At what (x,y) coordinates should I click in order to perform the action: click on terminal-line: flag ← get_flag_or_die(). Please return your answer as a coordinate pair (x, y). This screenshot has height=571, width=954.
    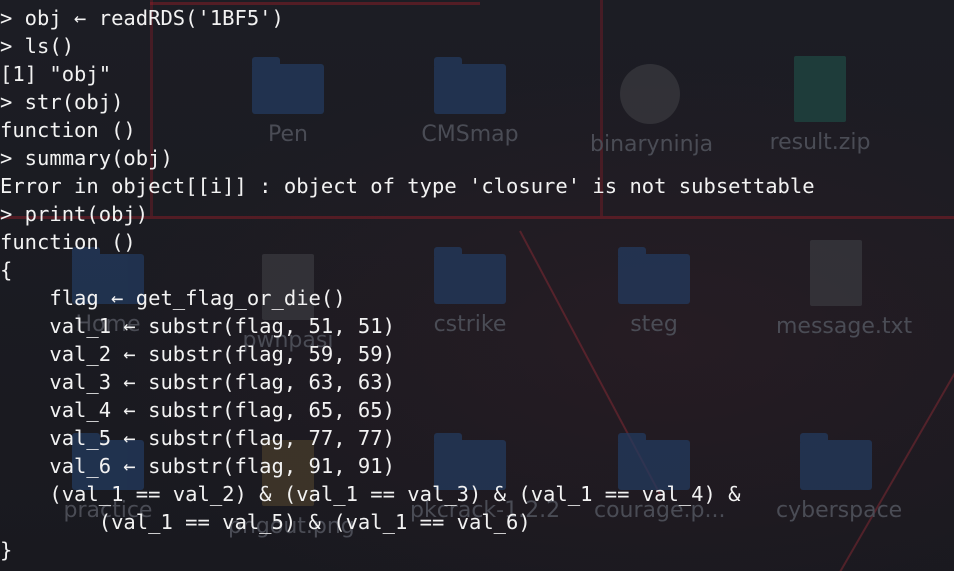
    Looking at the image, I should click on (173, 298).